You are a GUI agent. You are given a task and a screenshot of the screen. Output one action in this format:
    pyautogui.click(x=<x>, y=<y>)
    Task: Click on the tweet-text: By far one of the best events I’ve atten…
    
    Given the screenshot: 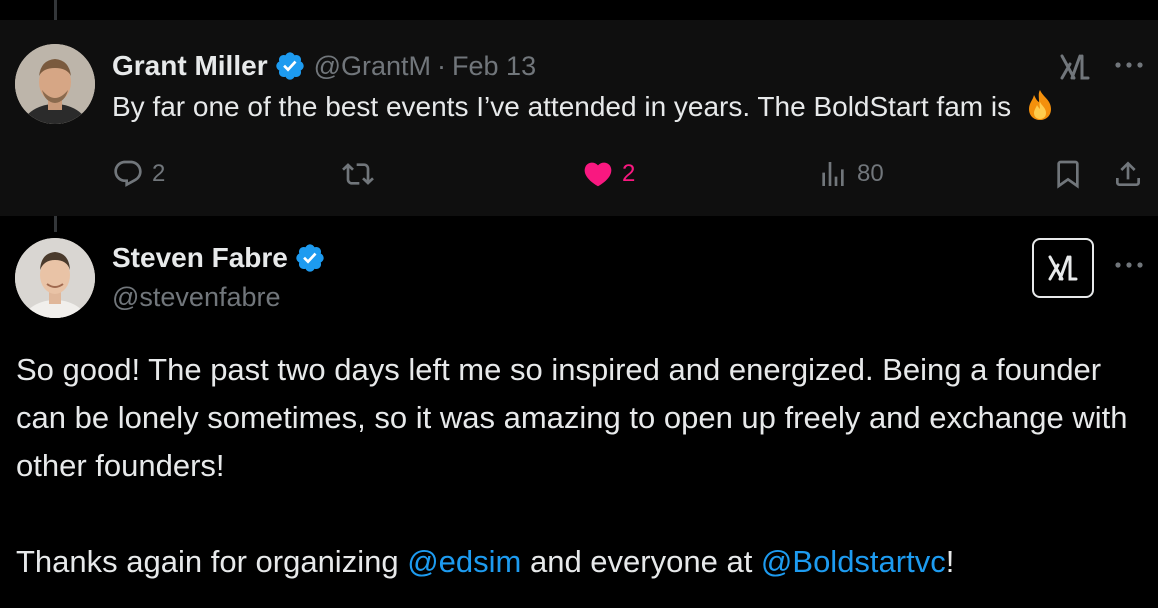 What is the action you would take?
    pyautogui.click(x=584, y=105)
    